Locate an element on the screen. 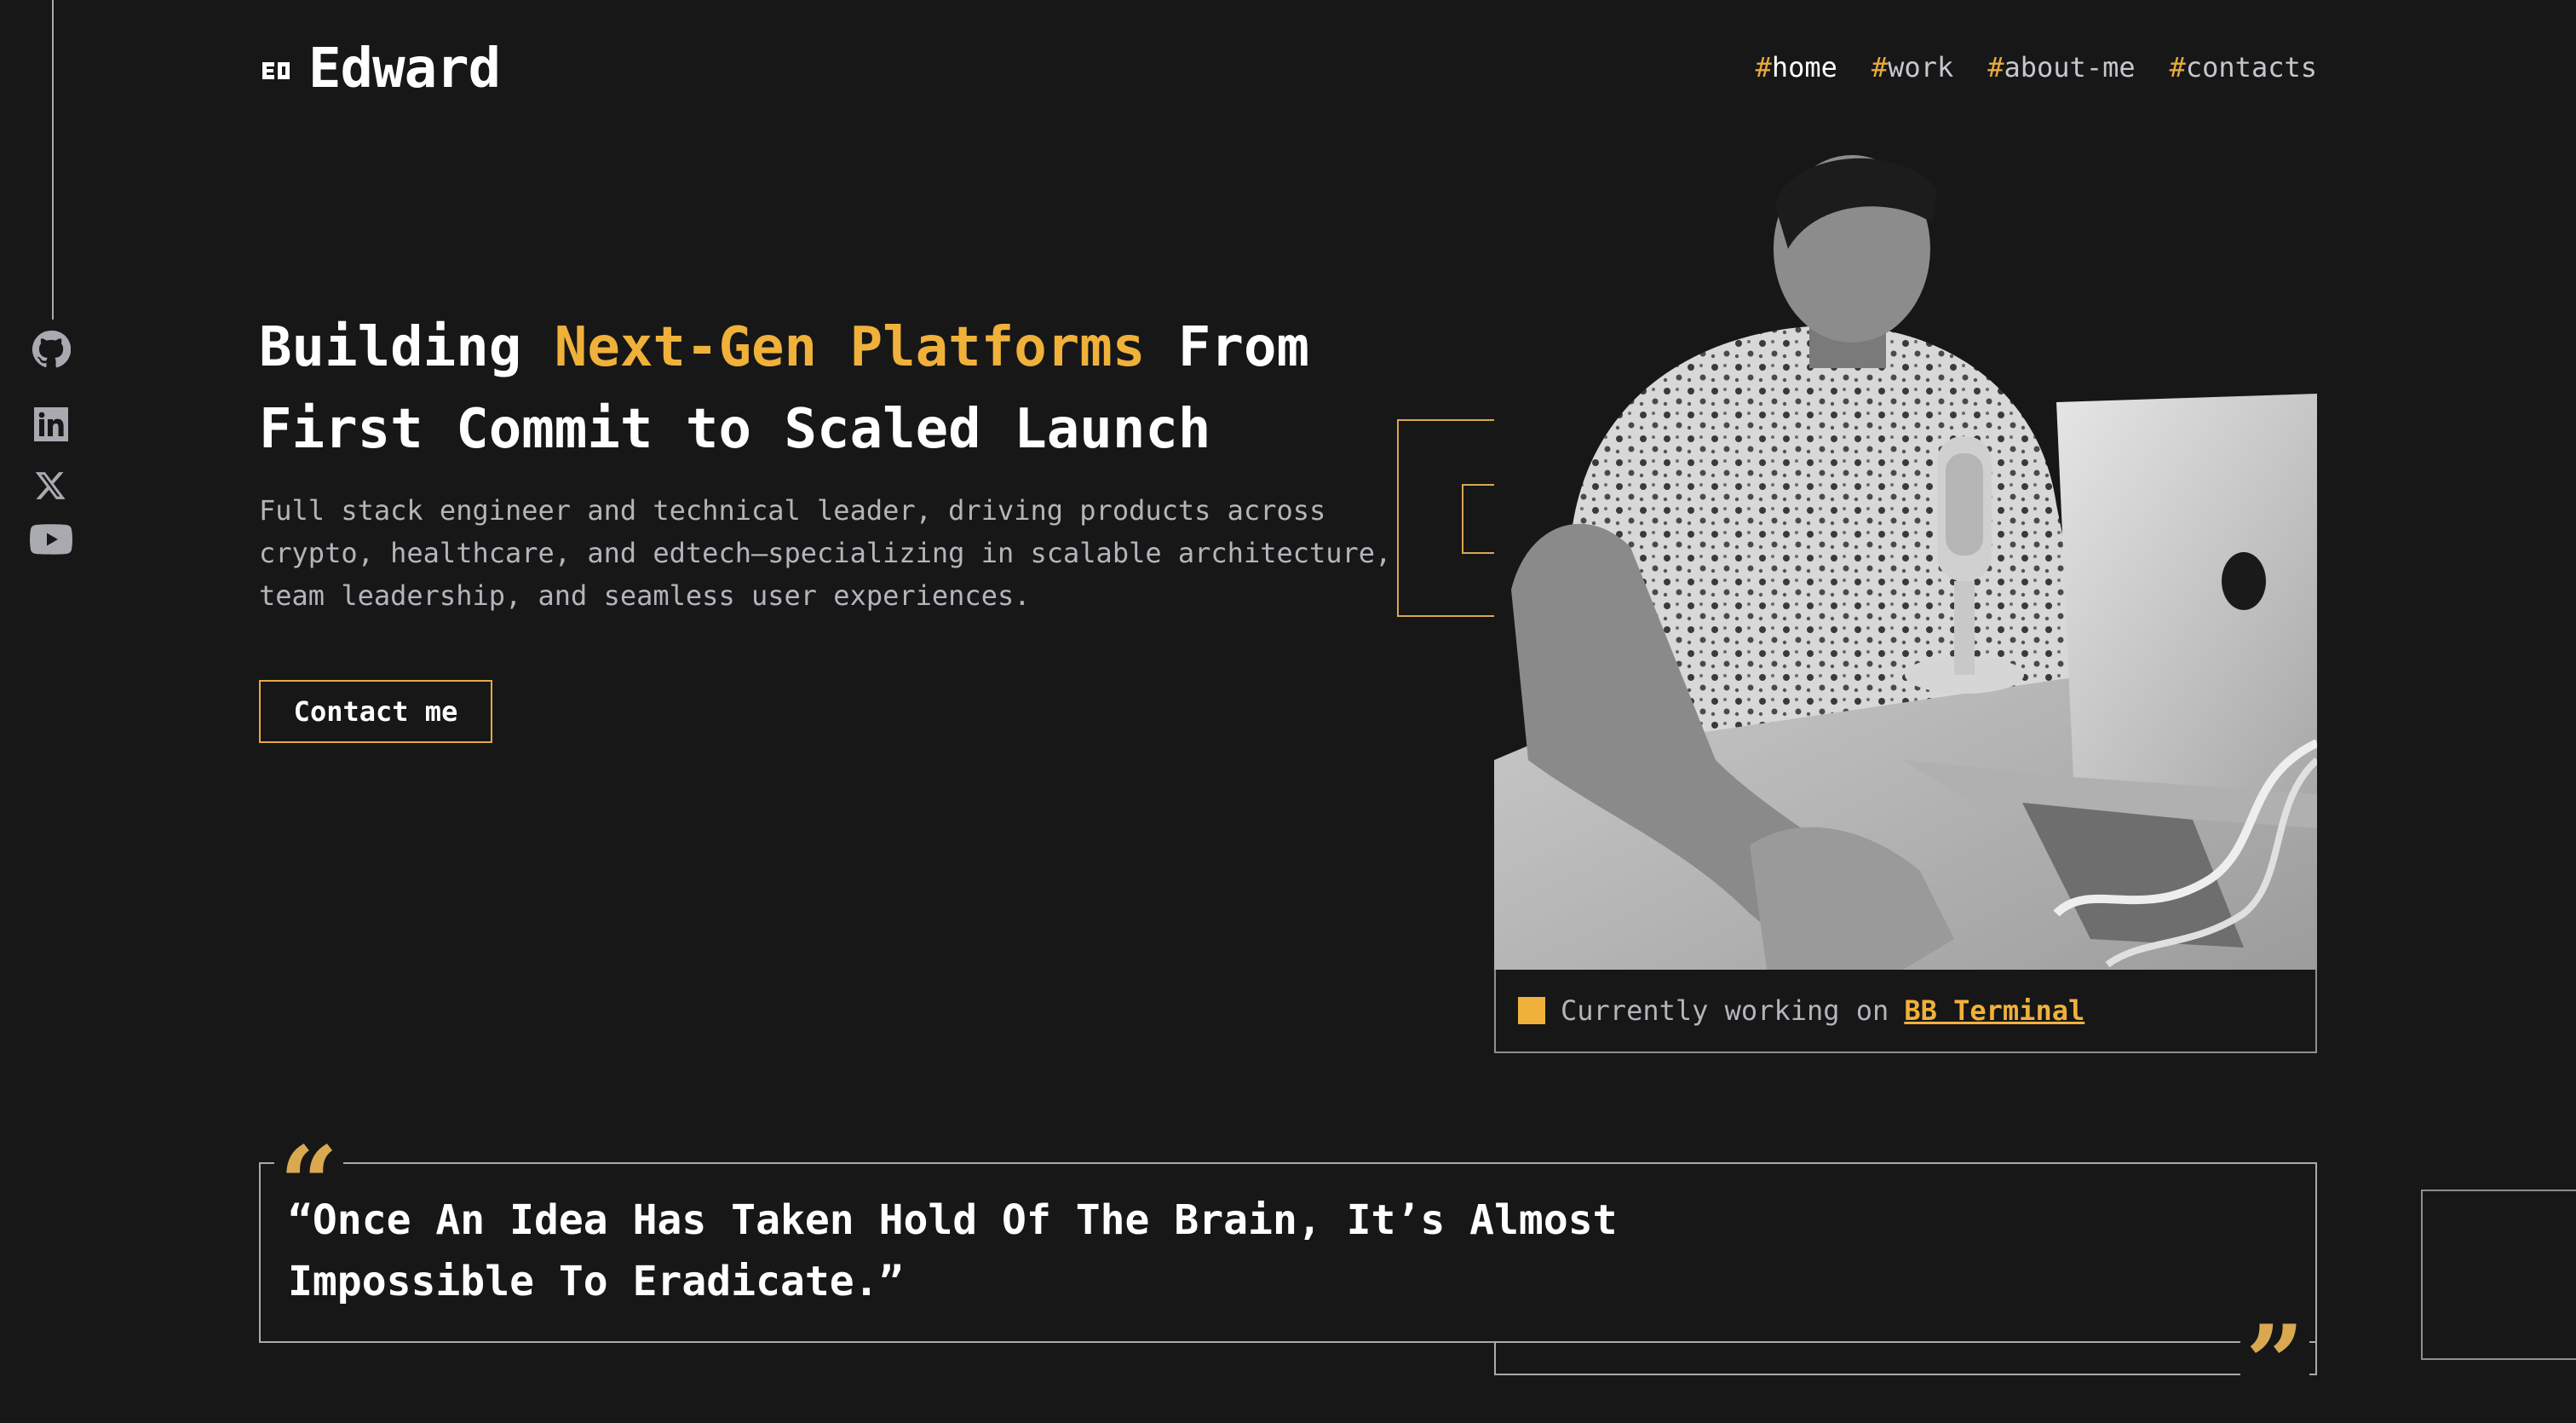  bb-terminal-link: BB Terminal is located at coordinates (1994, 1010).